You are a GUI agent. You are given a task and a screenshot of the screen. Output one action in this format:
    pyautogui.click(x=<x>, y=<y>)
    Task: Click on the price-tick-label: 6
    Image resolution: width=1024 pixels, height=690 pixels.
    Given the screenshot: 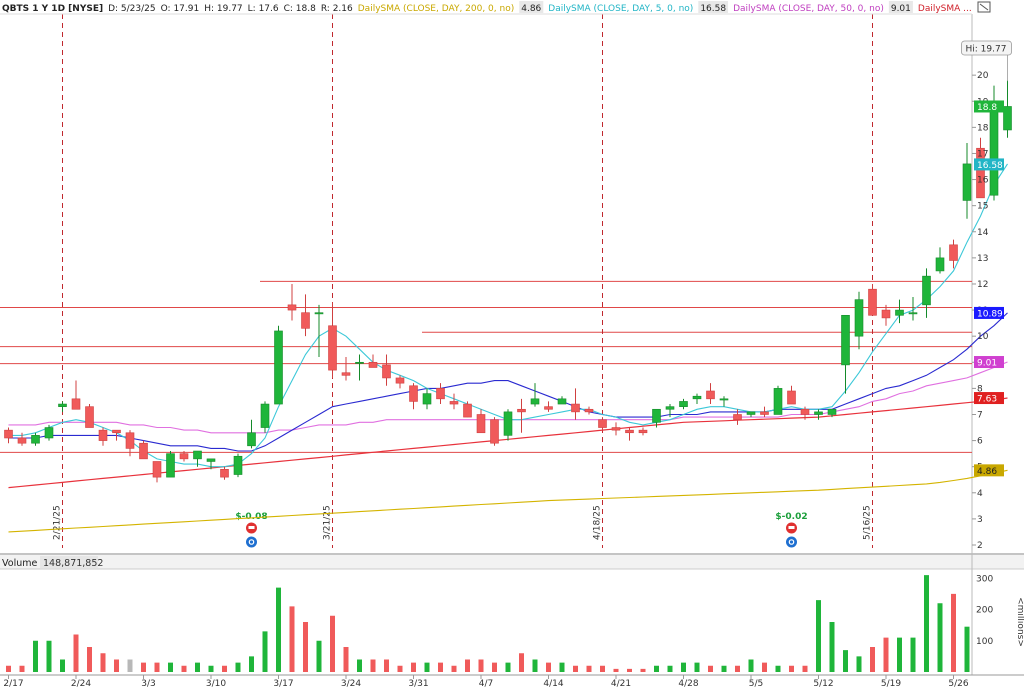 What is the action you would take?
    pyautogui.click(x=980, y=442)
    